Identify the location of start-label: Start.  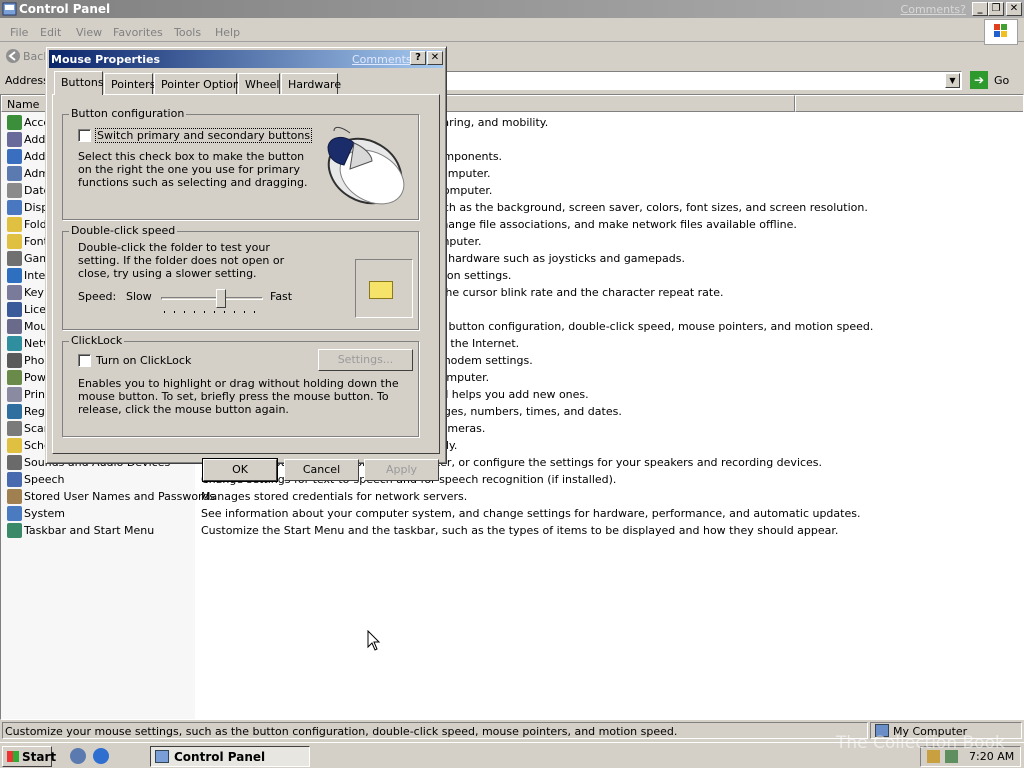
(39, 757).